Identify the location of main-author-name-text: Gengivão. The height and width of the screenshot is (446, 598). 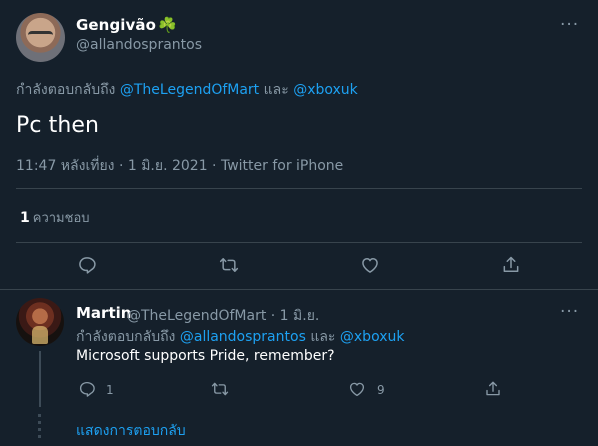
(116, 25).